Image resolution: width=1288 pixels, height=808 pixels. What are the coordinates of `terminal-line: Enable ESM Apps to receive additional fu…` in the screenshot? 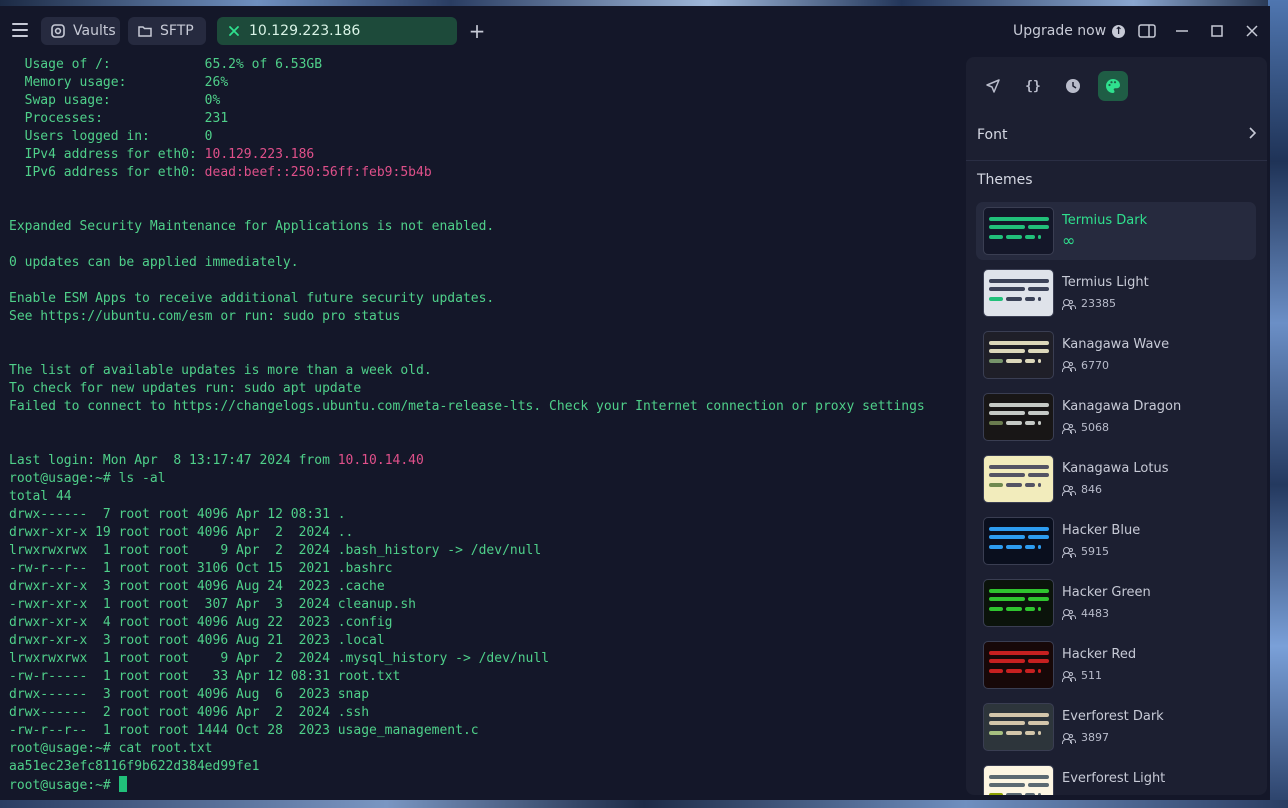 It's located at (484, 299).